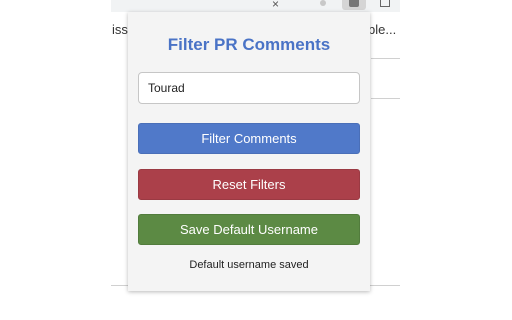 Image resolution: width=512 pixels, height=320 pixels. I want to click on close-icon: ×, so click(275, 5).